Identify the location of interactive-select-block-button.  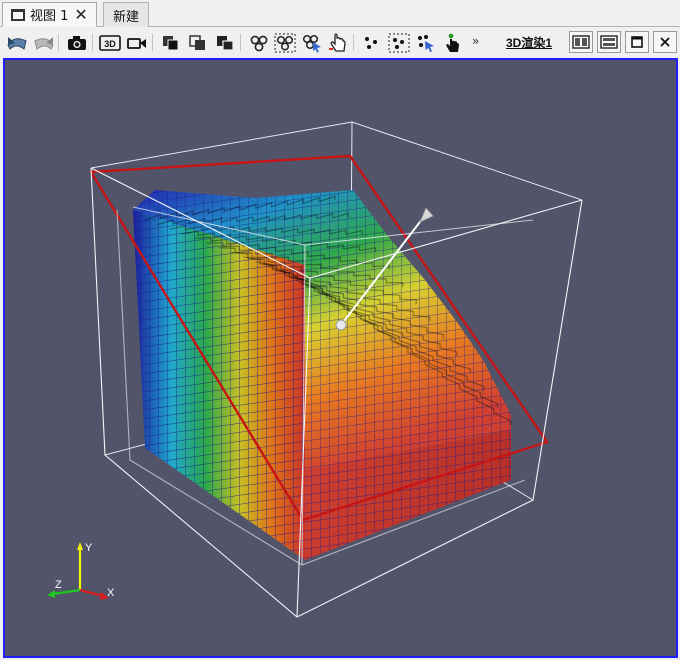
(311, 42).